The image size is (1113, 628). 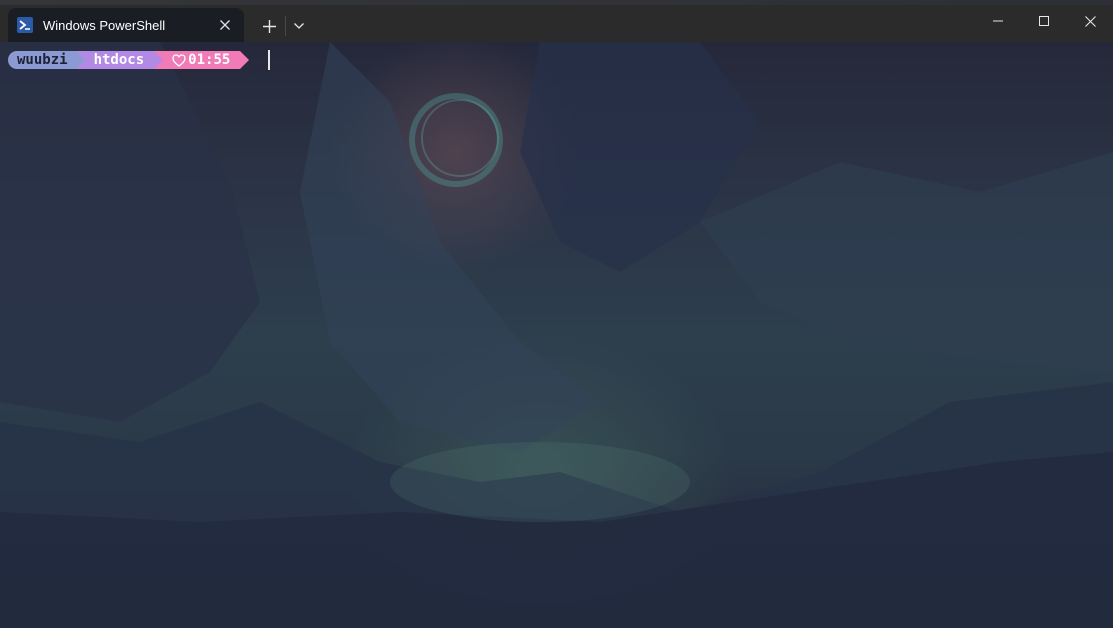 What do you see at coordinates (104, 25) in the screenshot?
I see `tab-title: Windows PowerShell` at bounding box center [104, 25].